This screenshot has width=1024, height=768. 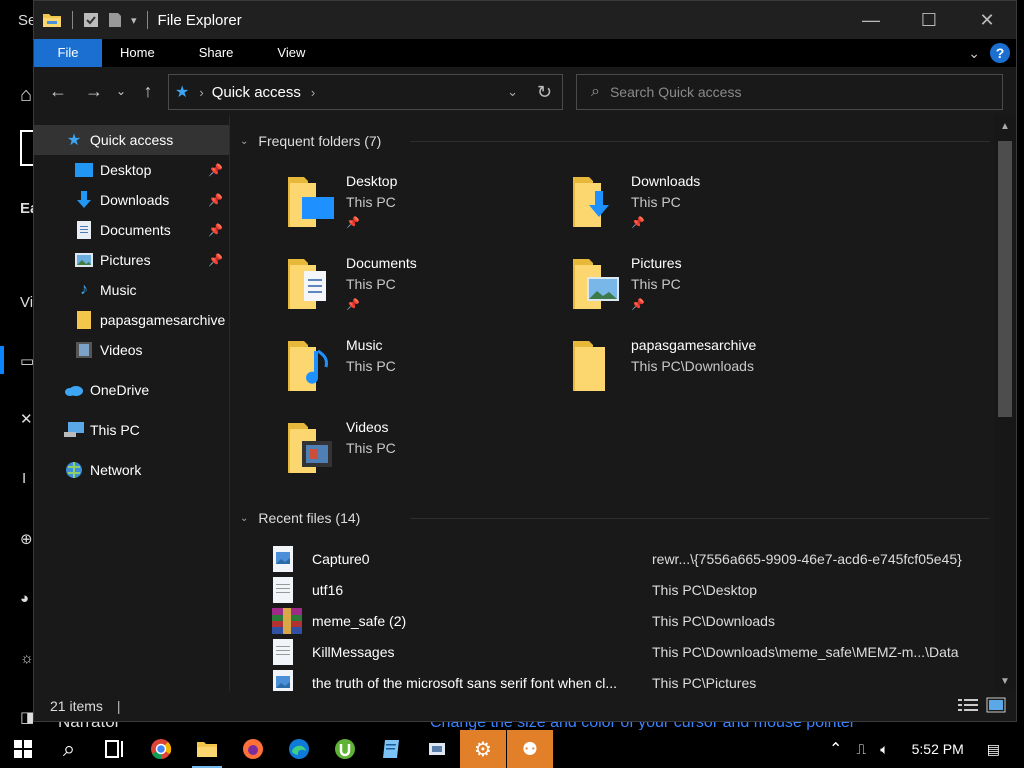 I want to click on sidebar-item-pictures: Pictures 📌, so click(x=131, y=260).